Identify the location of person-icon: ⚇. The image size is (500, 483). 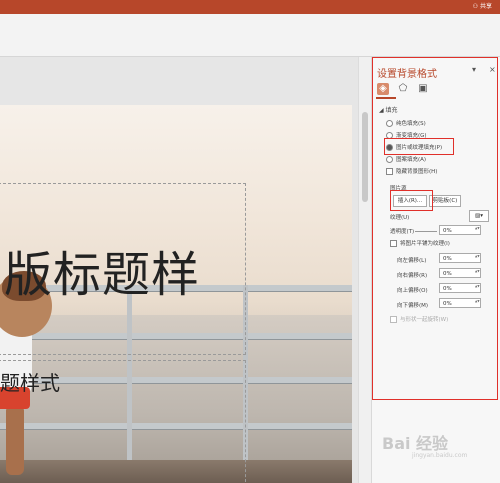
(475, 6).